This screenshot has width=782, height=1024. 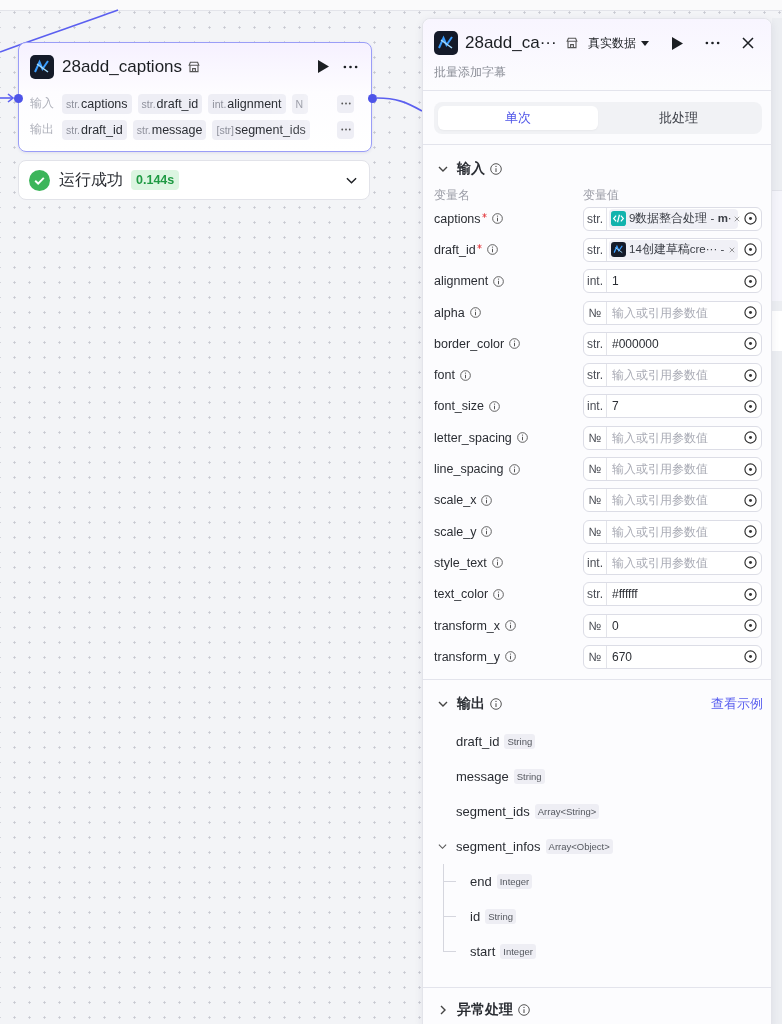 I want to click on input-port, so click(x=18, y=98).